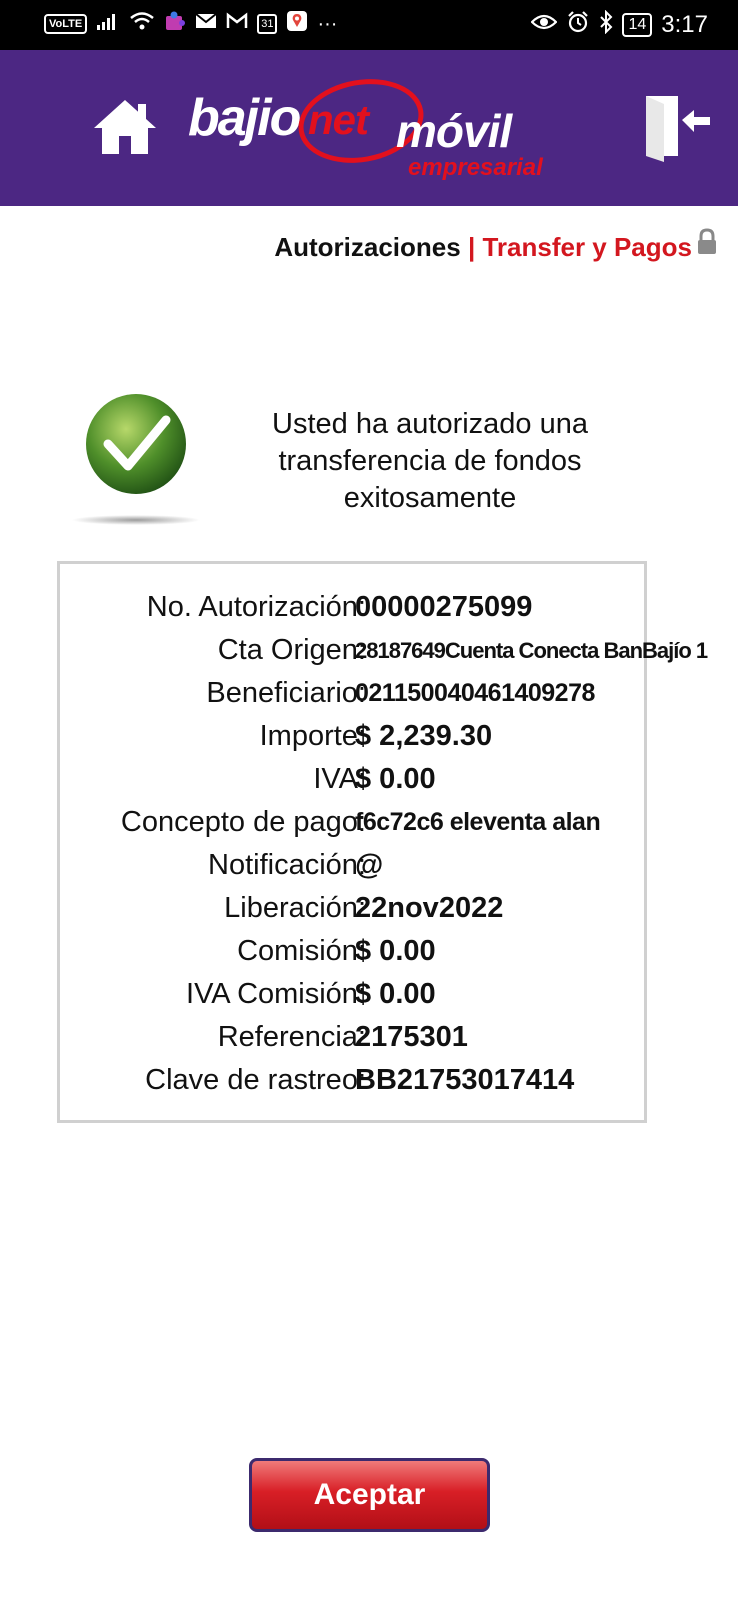 The width and height of the screenshot is (738, 1600). I want to click on detail-row-reference: Referencia: 2175301, so click(355, 1037).